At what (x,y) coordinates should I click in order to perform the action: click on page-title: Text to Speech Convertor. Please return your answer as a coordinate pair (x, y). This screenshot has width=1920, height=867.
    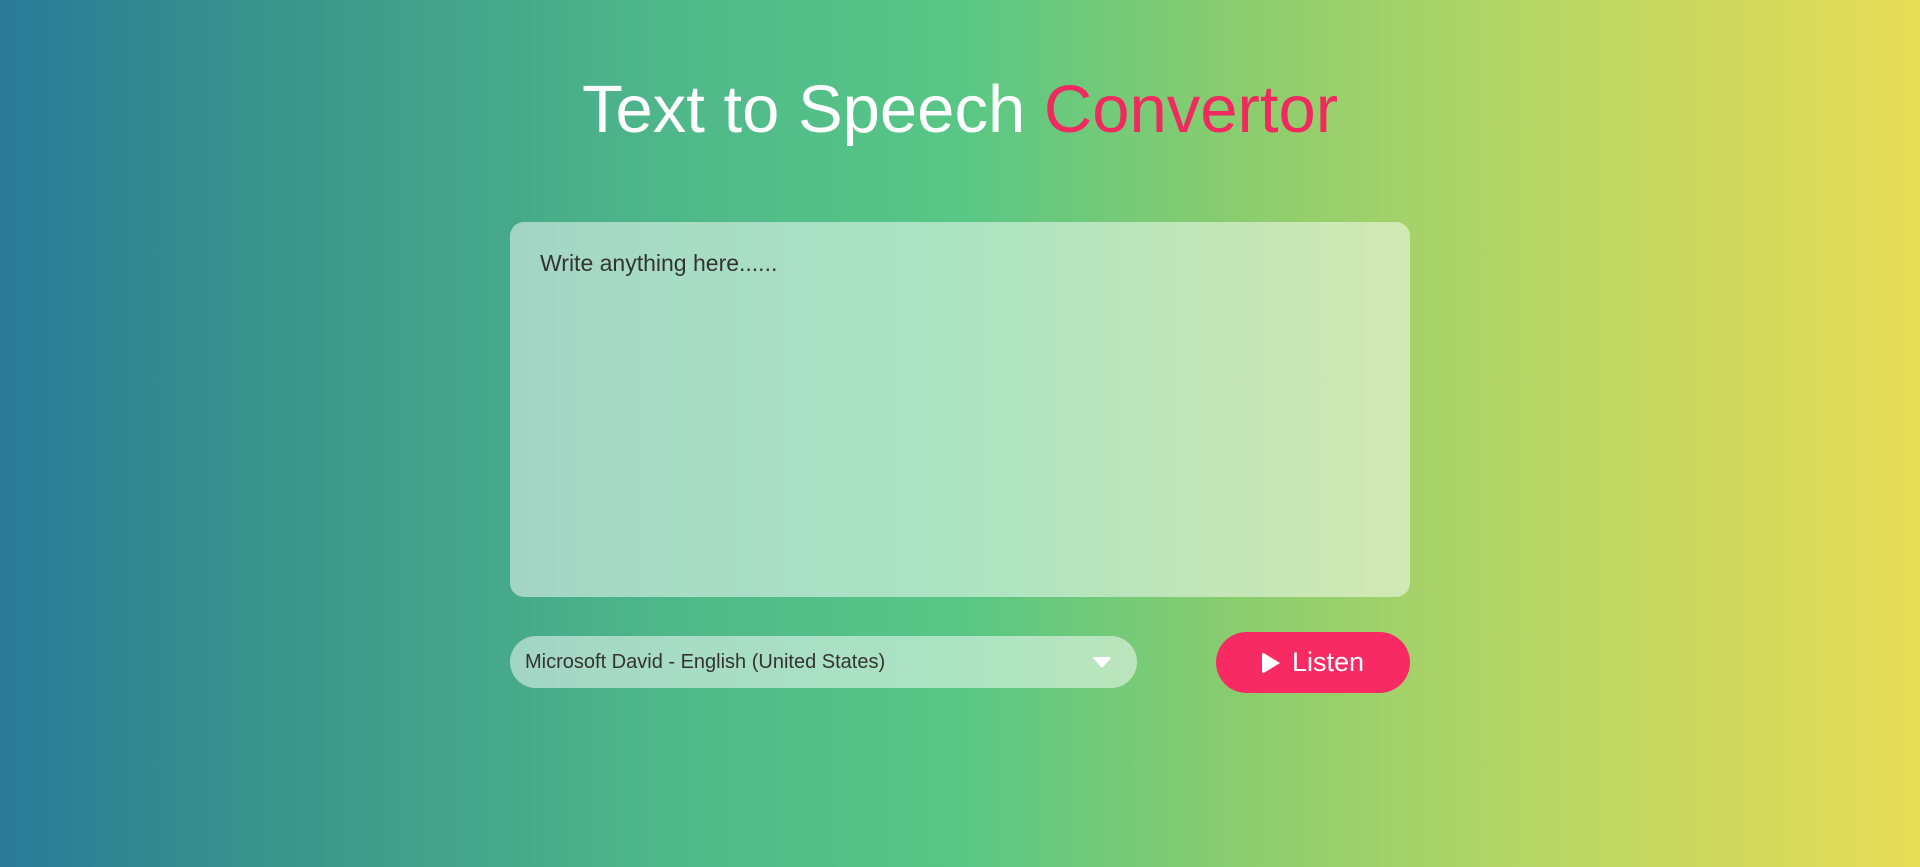
    Looking at the image, I should click on (960, 110).